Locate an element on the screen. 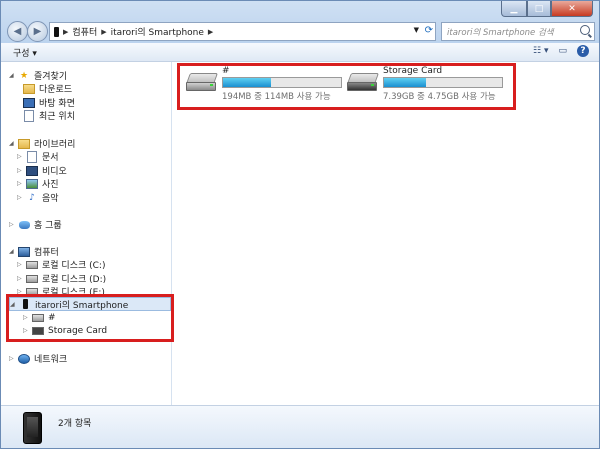 This screenshot has width=600, height=449. nav-item-disk-c: ▷ 로컬 디스크 (C:) is located at coordinates (61, 264).